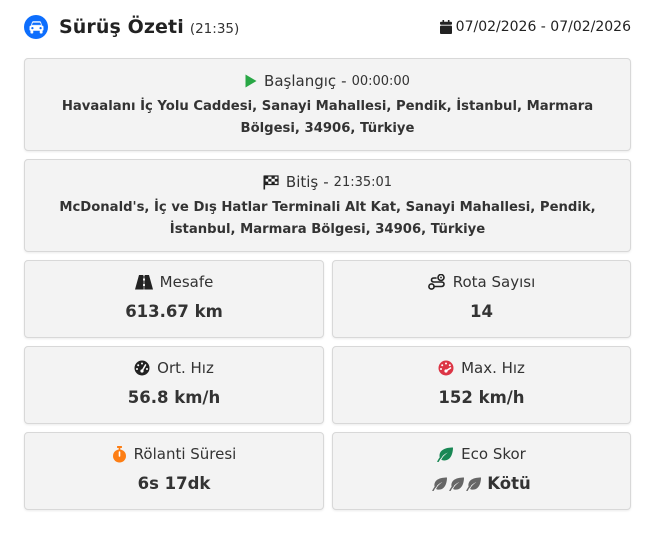  Describe the element at coordinates (36, 27) in the screenshot. I see `car-icon` at that location.